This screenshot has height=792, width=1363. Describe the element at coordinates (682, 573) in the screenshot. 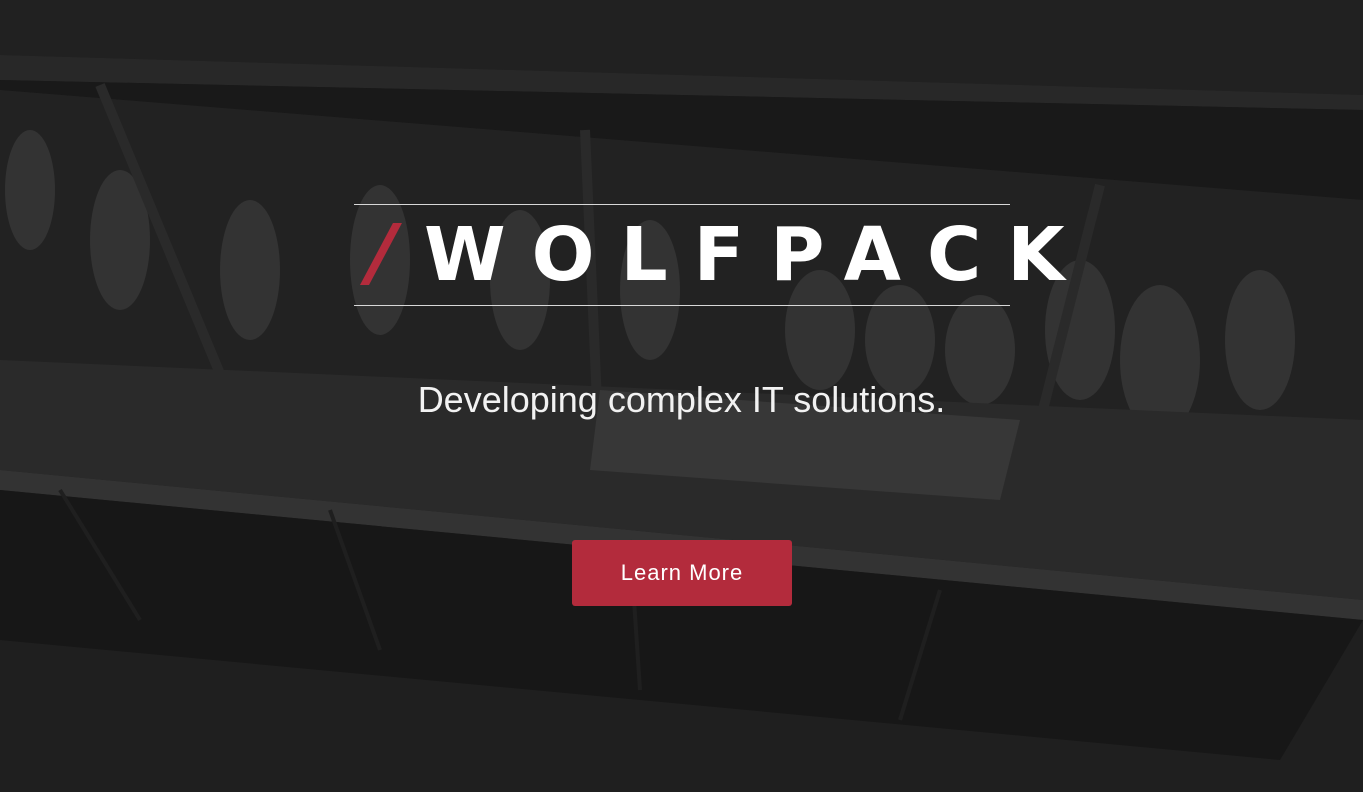

I see `learn-more-button: Learn More` at that location.